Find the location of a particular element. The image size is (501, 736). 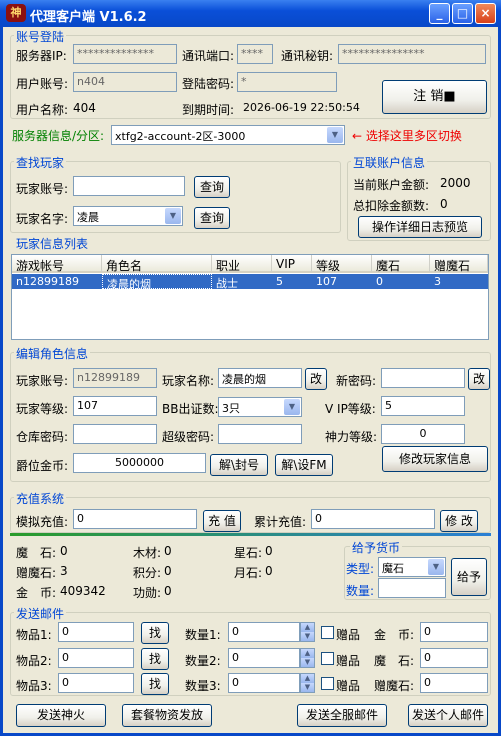

mail-item1-find-button: 找 is located at coordinates (155, 633).